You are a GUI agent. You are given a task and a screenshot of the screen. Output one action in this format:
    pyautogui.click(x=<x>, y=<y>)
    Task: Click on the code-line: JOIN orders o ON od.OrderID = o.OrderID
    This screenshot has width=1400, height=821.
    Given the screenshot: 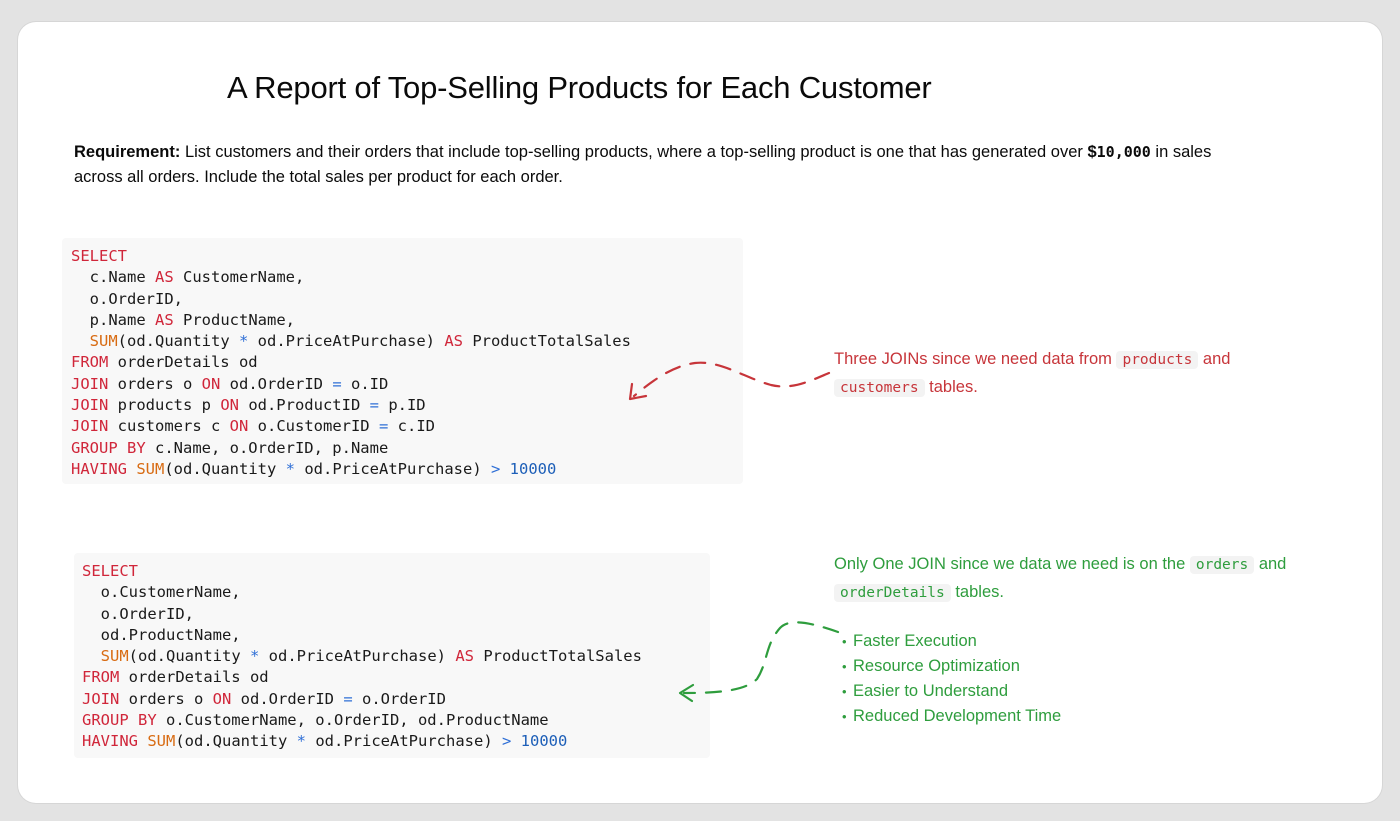 What is the action you would take?
    pyautogui.click(x=392, y=699)
    